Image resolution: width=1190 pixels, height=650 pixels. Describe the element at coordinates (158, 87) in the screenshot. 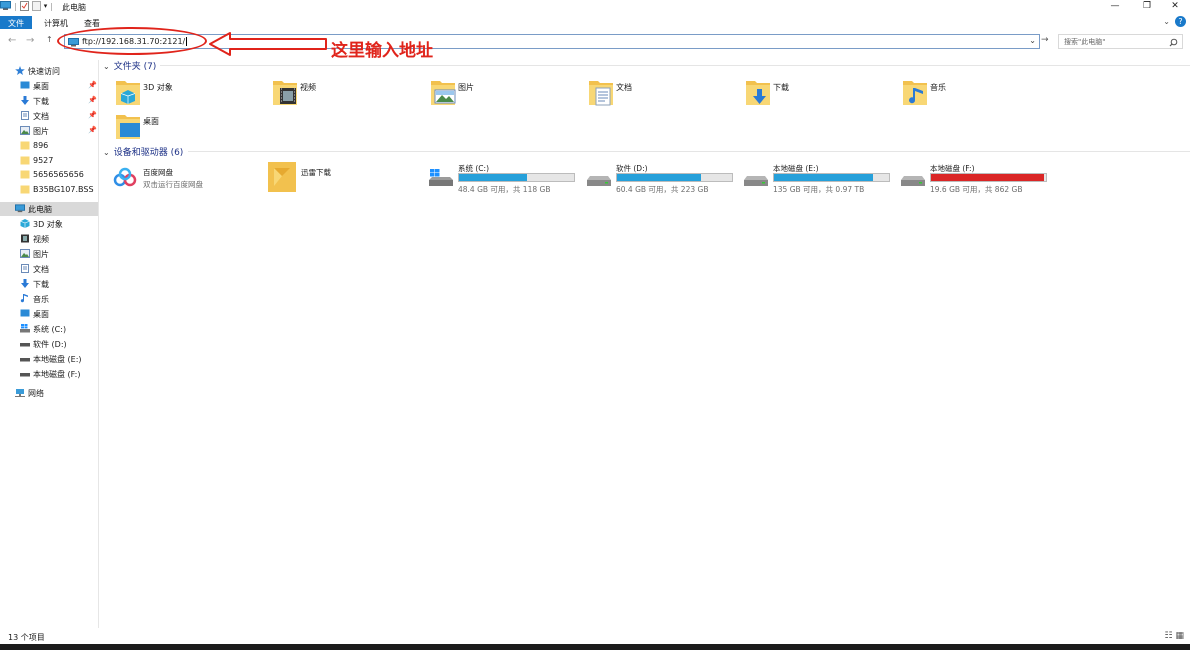

I see `folder-label: 3D 对象` at that location.